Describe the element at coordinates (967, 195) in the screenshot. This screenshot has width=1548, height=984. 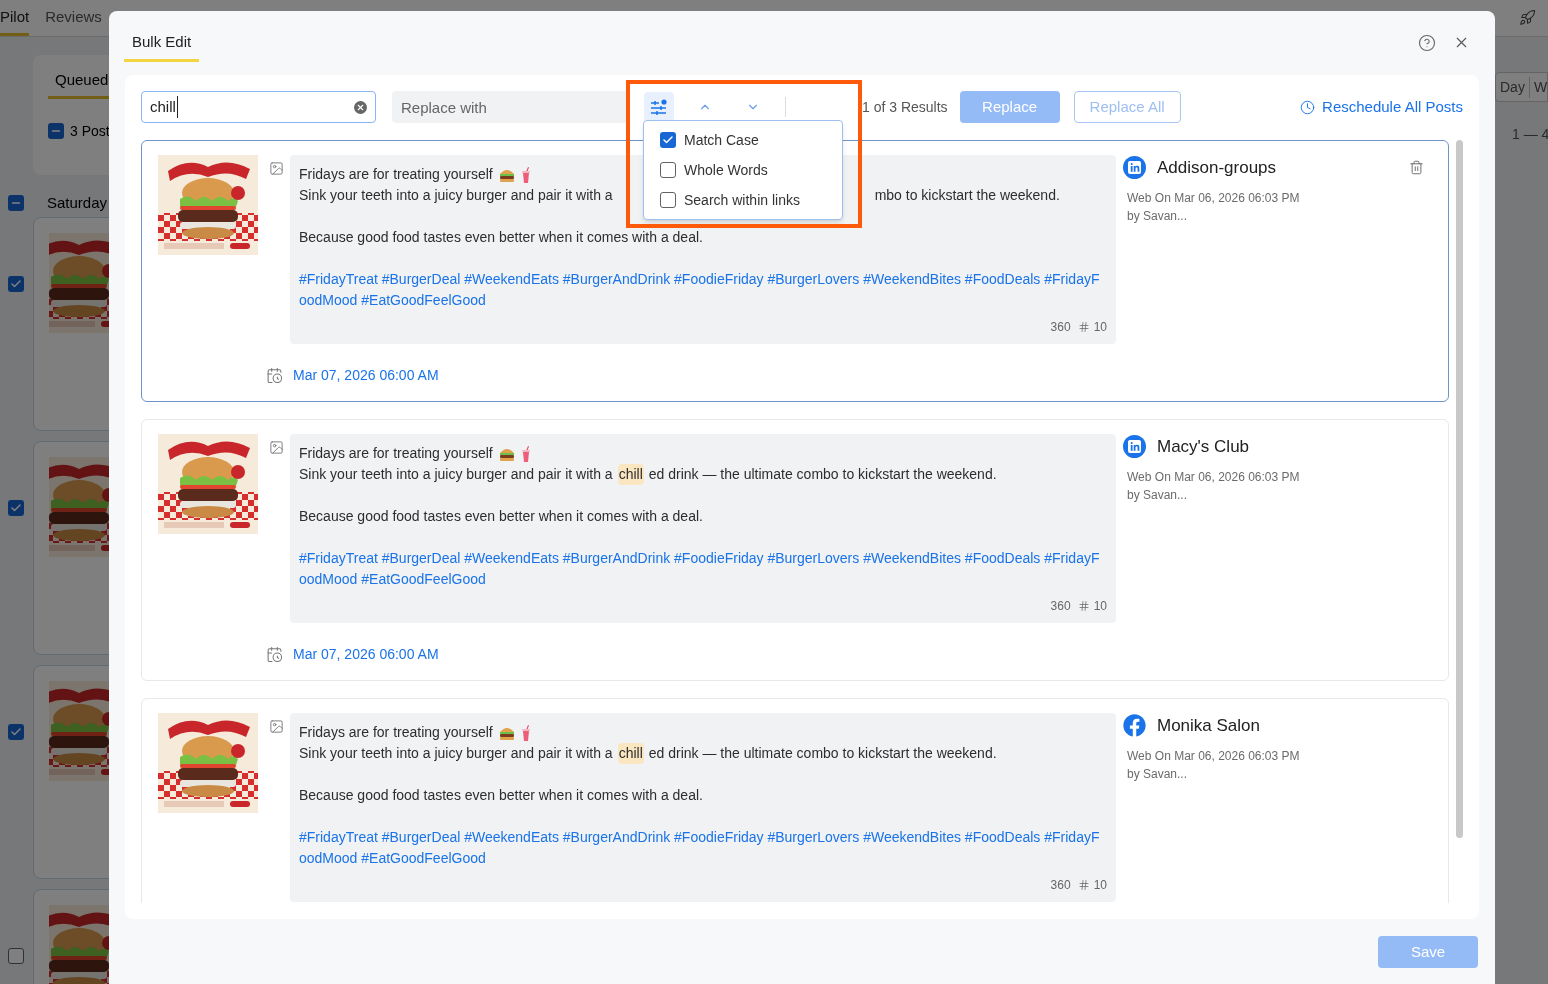
I see `post-text: mbo to kickstart the weekend.` at that location.